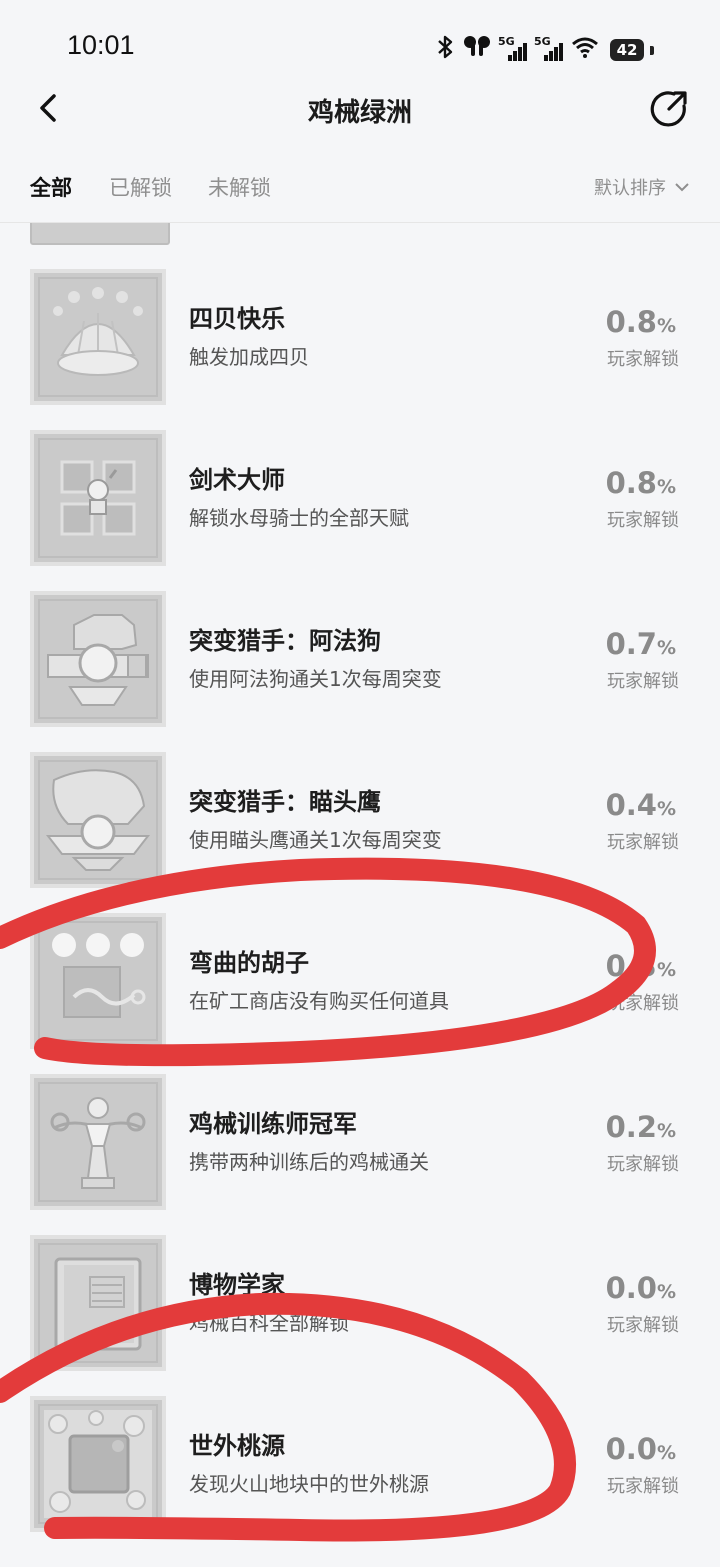  What do you see at coordinates (640, 644) in the screenshot?
I see `unlock-percent: 0.7%` at bounding box center [640, 644].